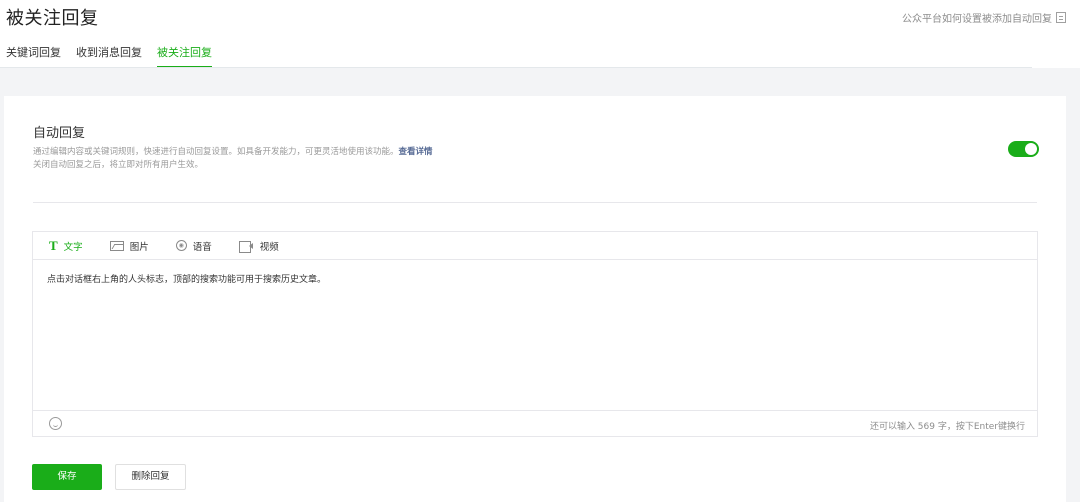 The width and height of the screenshot is (1080, 502). I want to click on tab-image: 图片, so click(129, 246).